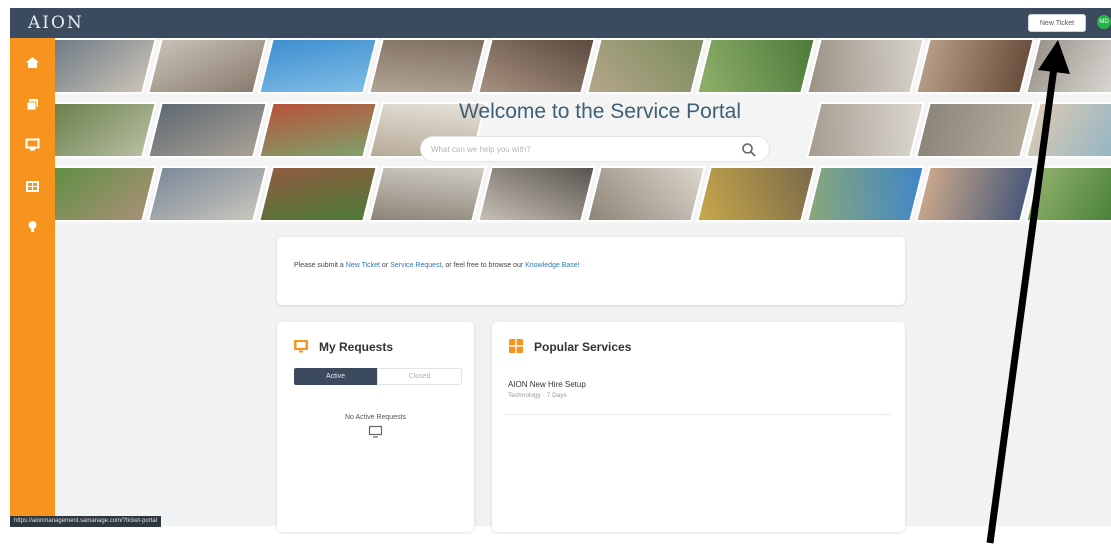  I want to click on user-avatar: MD, so click(1104, 22).